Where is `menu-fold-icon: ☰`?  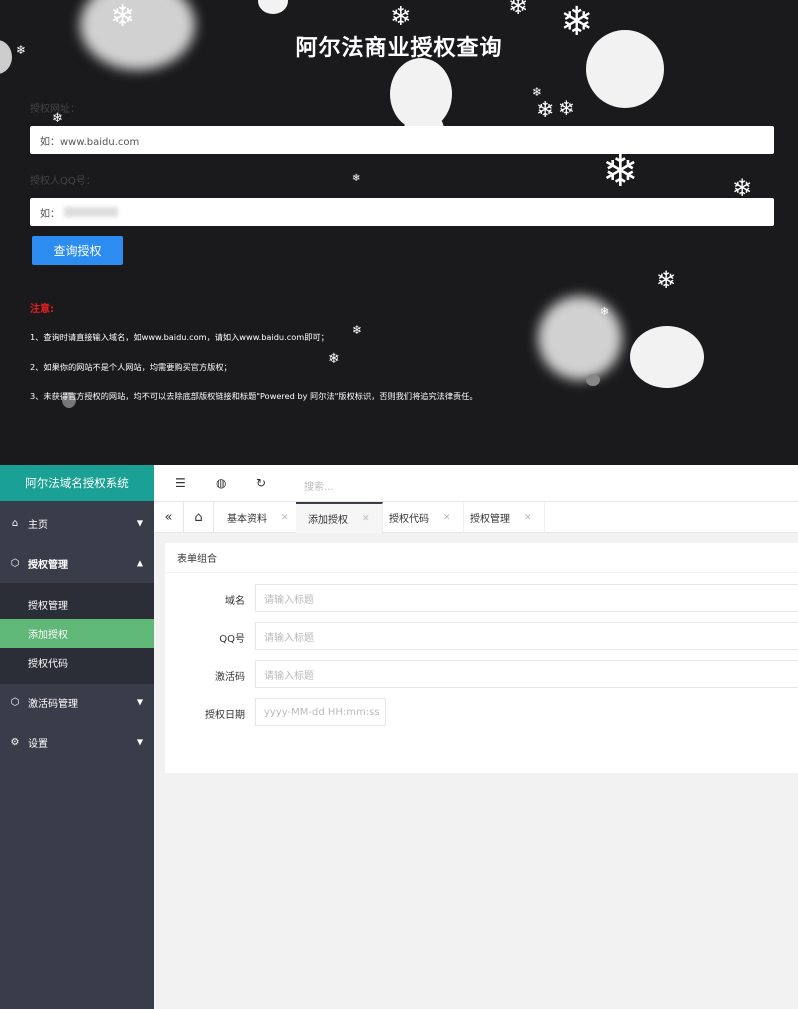 menu-fold-icon: ☰ is located at coordinates (180, 483).